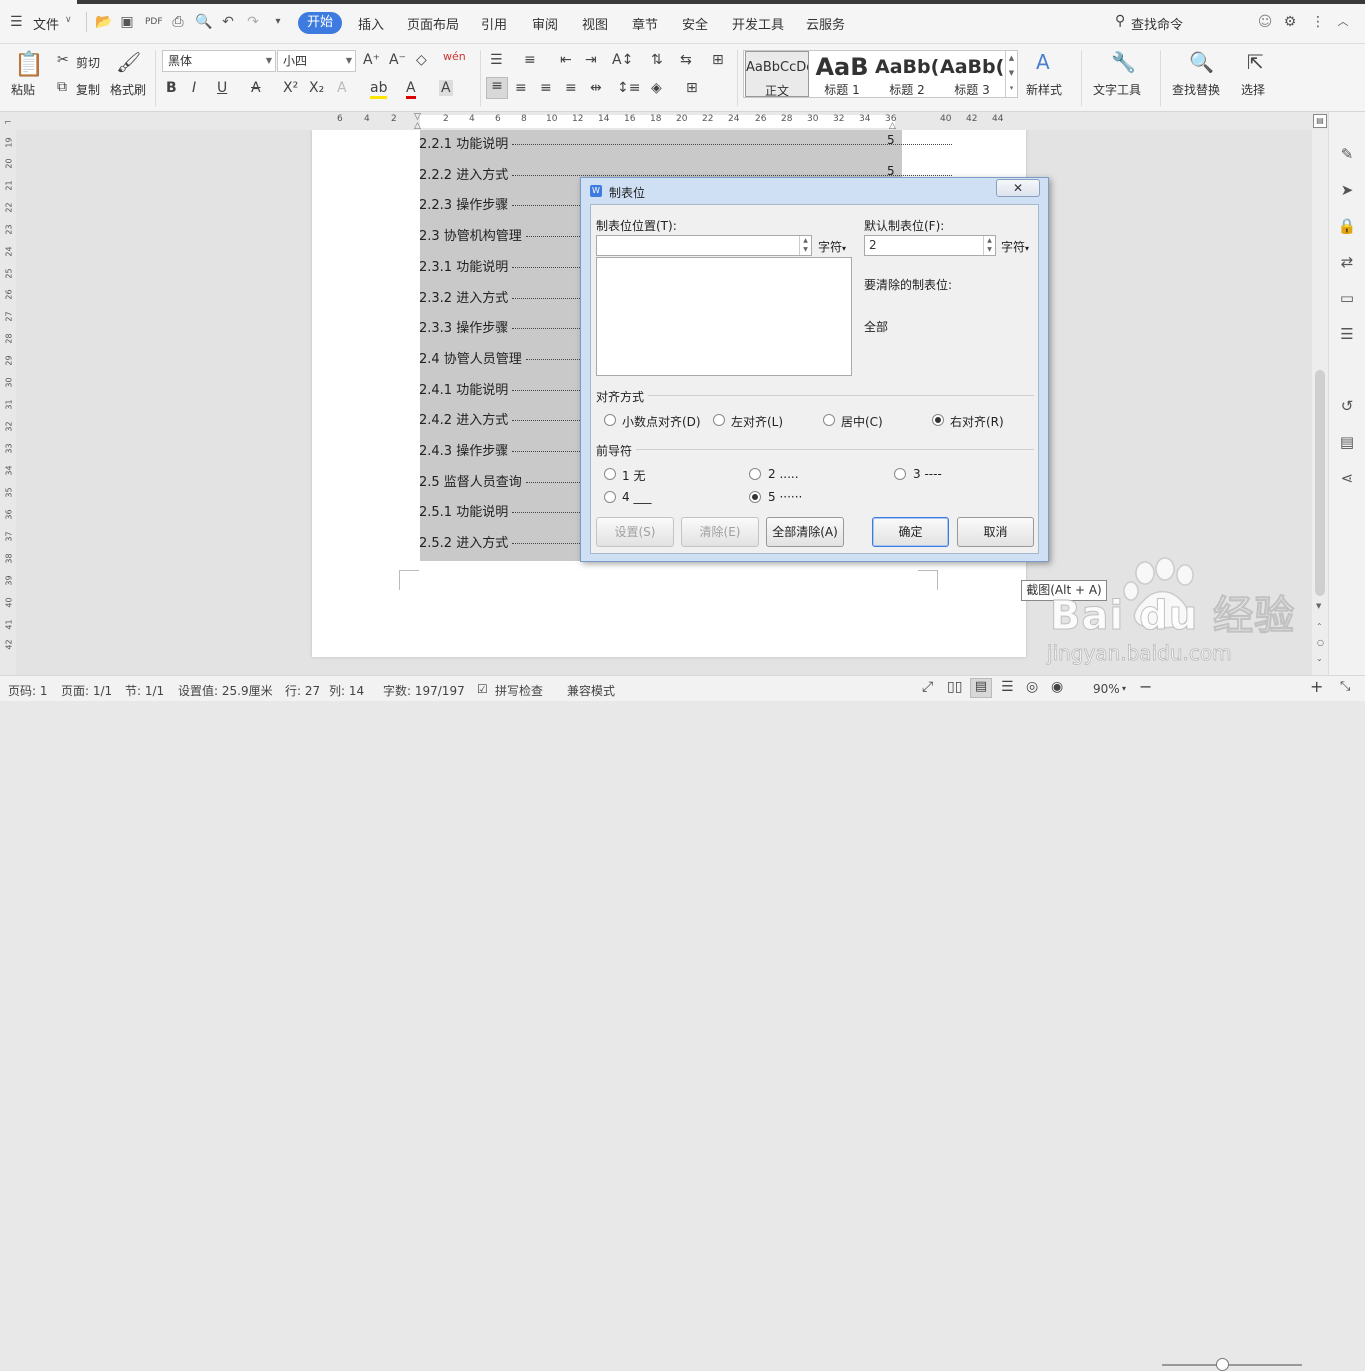 This screenshot has height=1371, width=1365. What do you see at coordinates (203, 22) in the screenshot?
I see `print-preview-icon: 🔍` at bounding box center [203, 22].